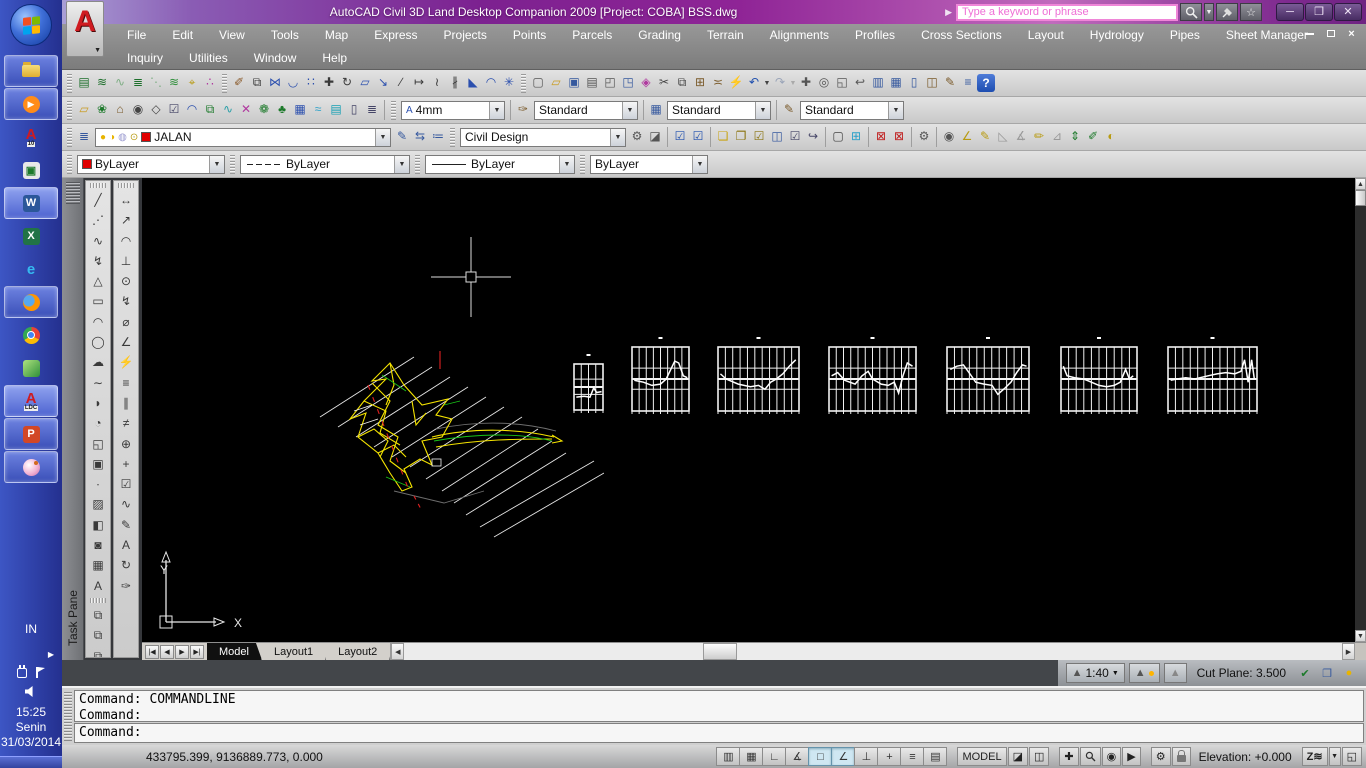 The height and width of the screenshot is (768, 1366). I want to click on workspace-gear-icon: ⚙, so click(1160, 756).